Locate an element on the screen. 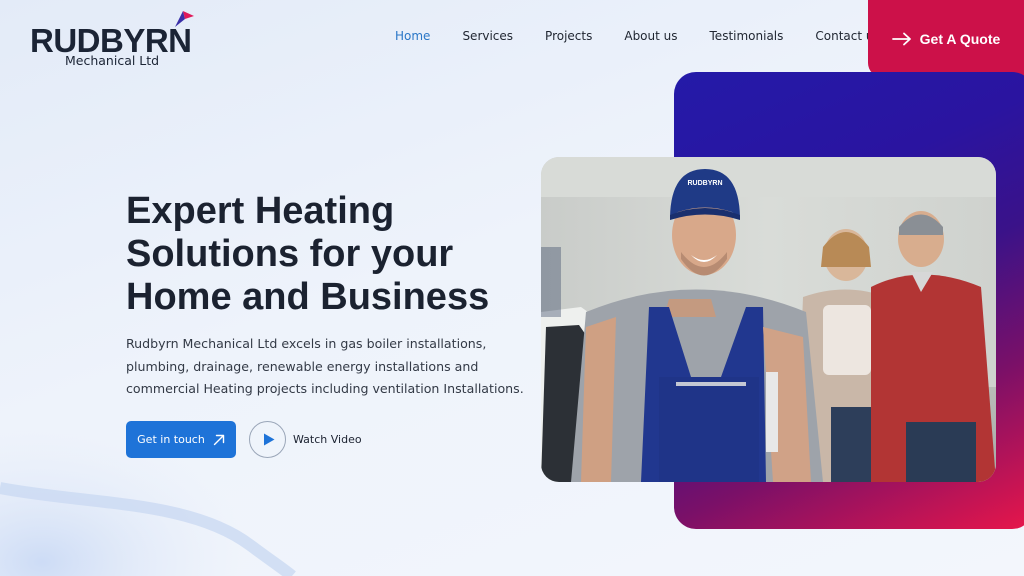 Image resolution: width=1024 pixels, height=576 pixels. nav-about-us: About us is located at coordinates (650, 36).